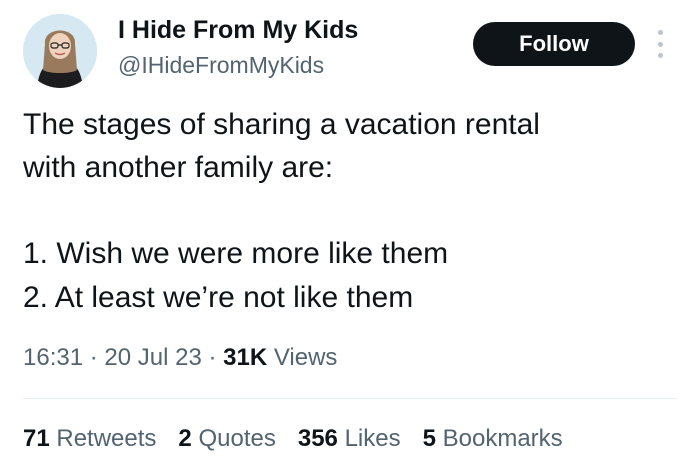  What do you see at coordinates (245, 357) in the screenshot?
I see `views-count: 31K` at bounding box center [245, 357].